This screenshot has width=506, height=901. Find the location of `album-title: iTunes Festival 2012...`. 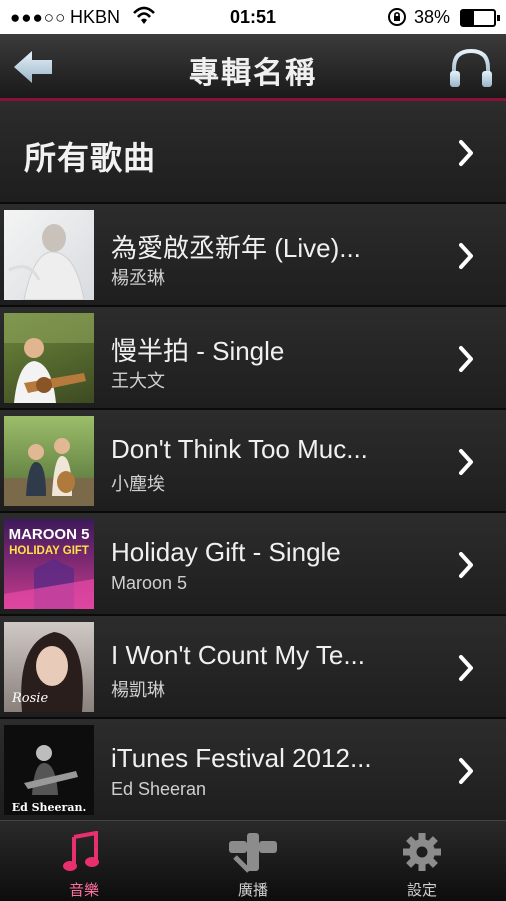

album-title: iTunes Festival 2012... is located at coordinates (241, 758).